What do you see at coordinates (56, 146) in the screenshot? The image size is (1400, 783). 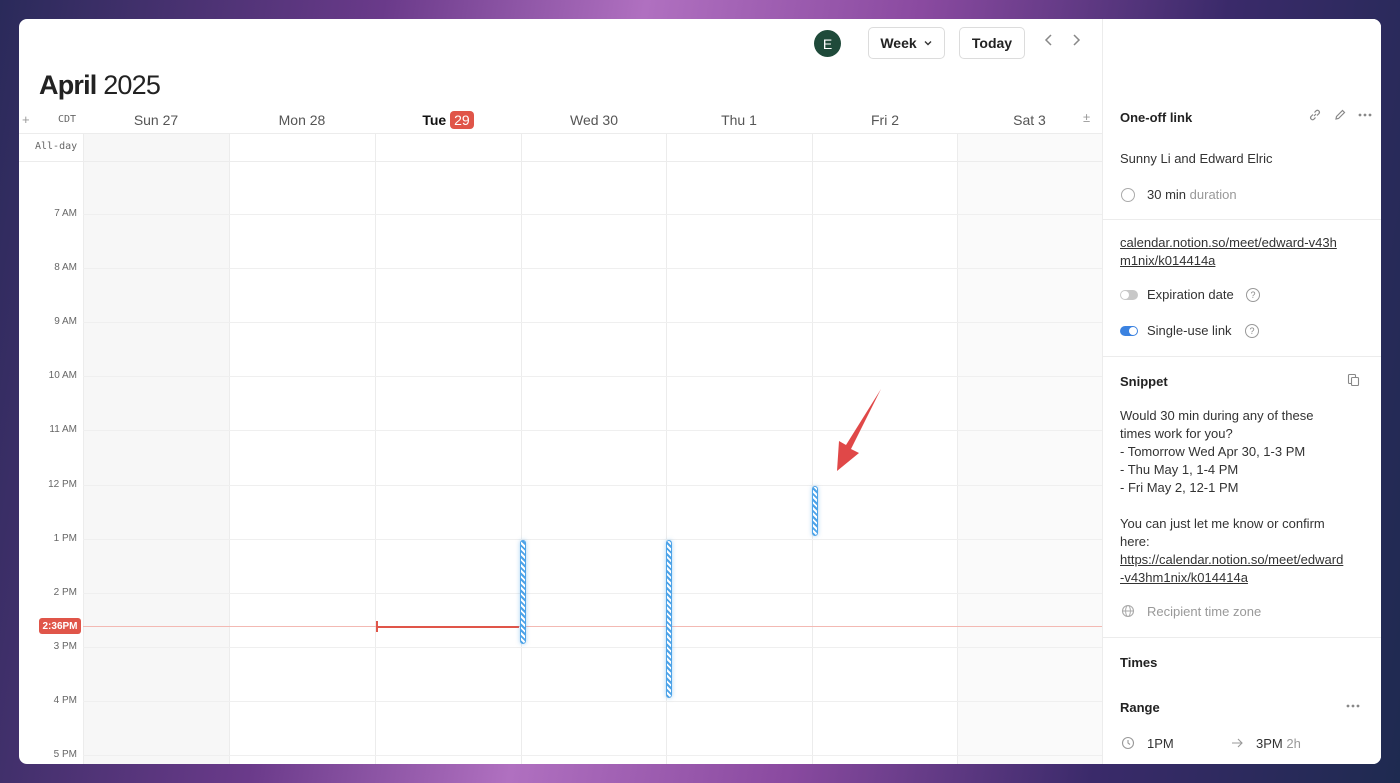 I see `allday-label: All-day` at bounding box center [56, 146].